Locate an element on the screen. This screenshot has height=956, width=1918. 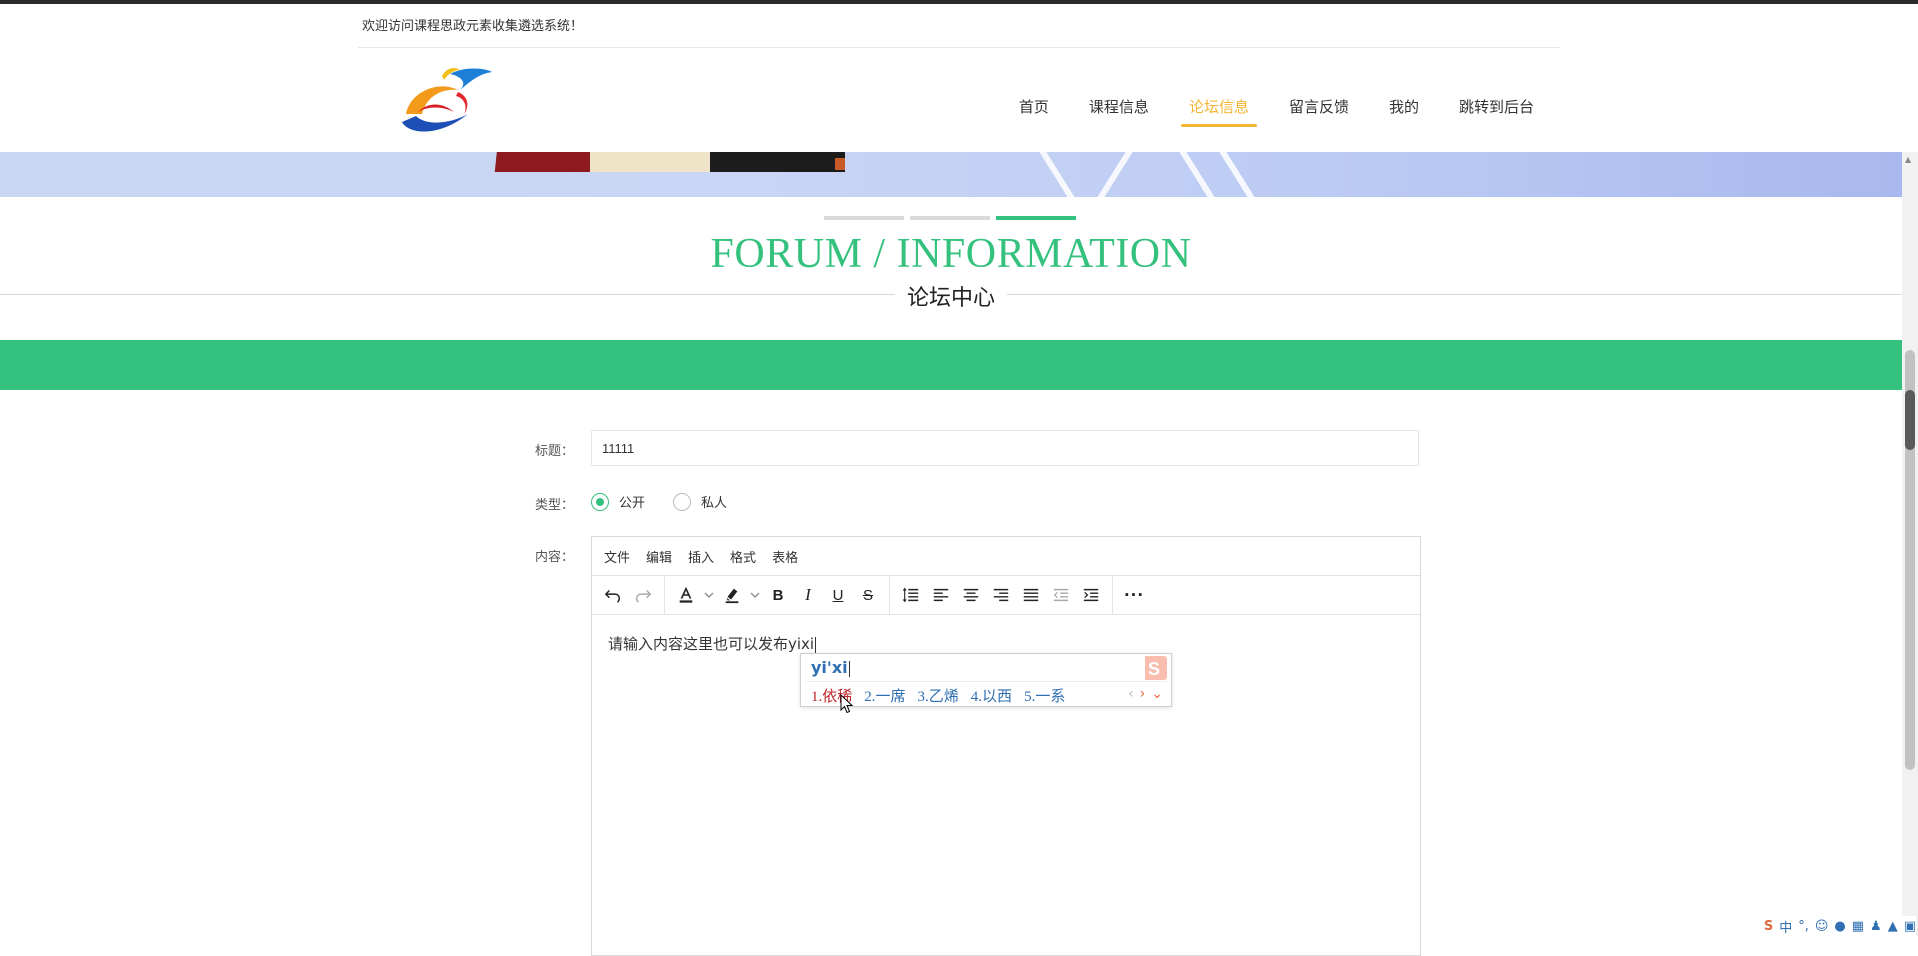
italic-icon: I is located at coordinates (808, 595).